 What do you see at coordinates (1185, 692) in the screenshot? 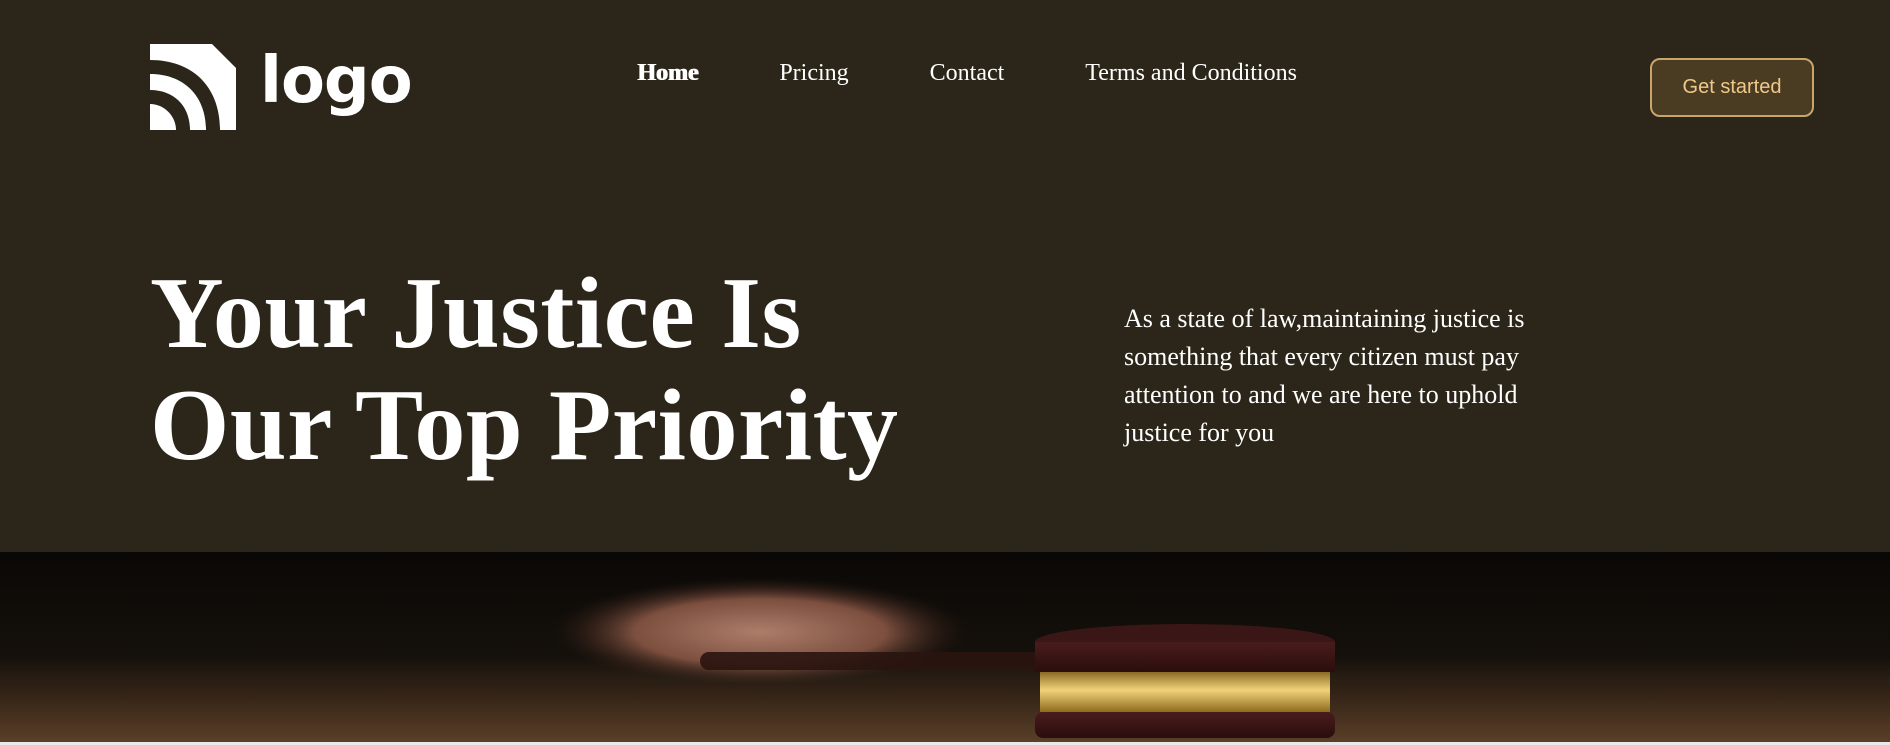
I see `gavel-gold-band` at bounding box center [1185, 692].